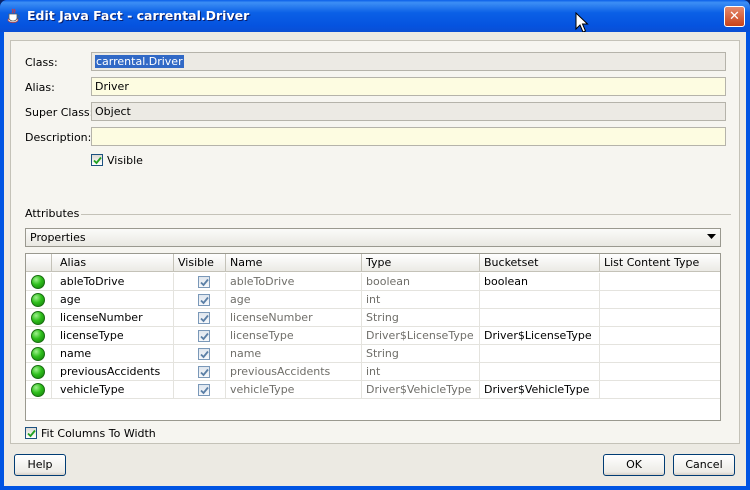 This screenshot has height=490, width=750. What do you see at coordinates (113, 282) in the screenshot?
I see `cell-alias: ableToDrive` at bounding box center [113, 282].